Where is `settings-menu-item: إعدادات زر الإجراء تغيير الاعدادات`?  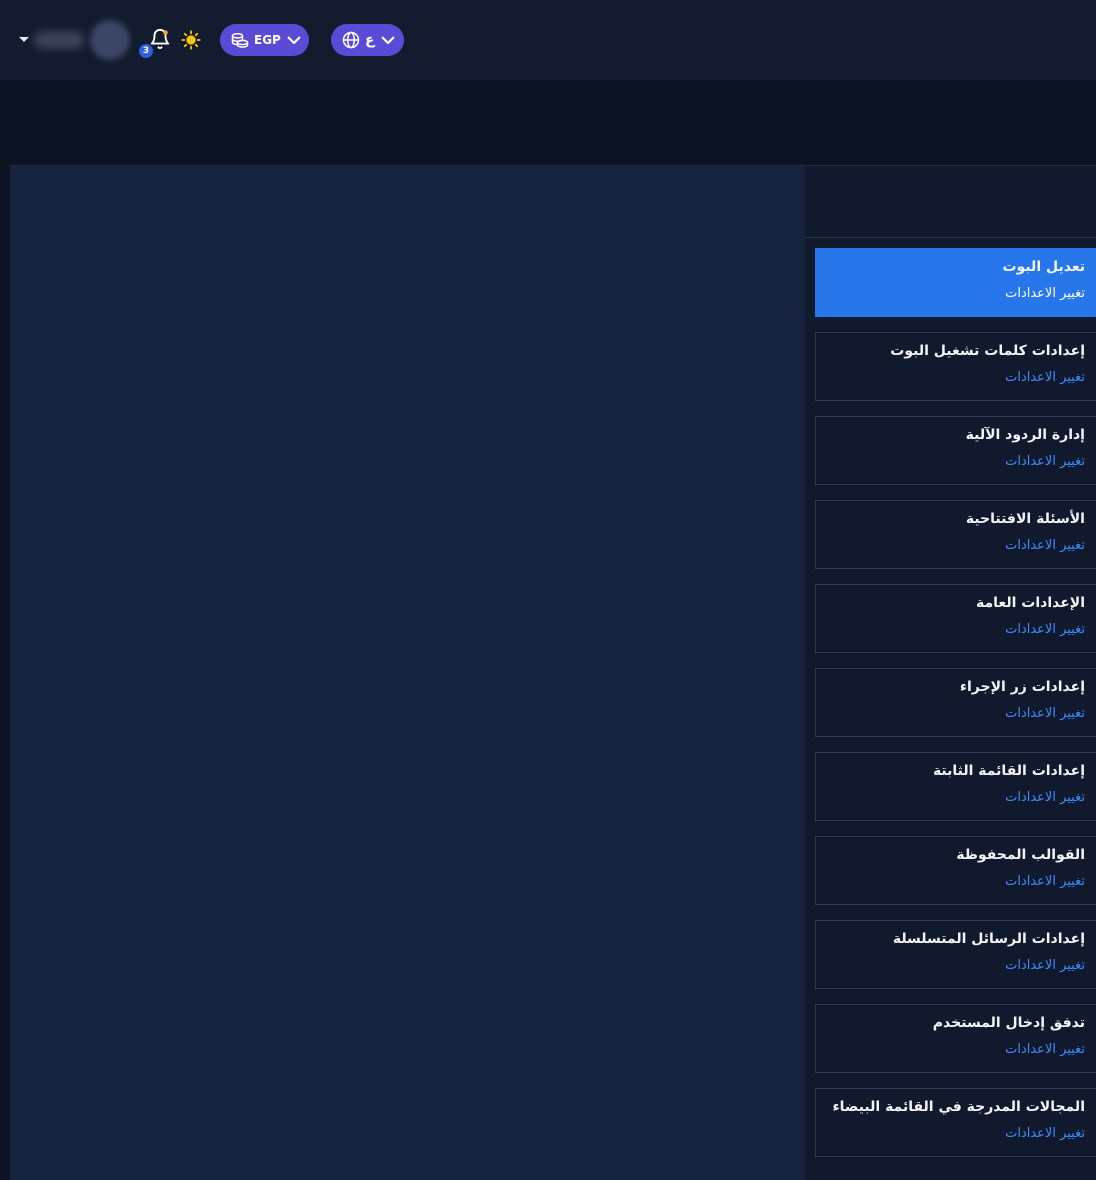 settings-menu-item: إعدادات زر الإجراء تغيير الاعدادات is located at coordinates (955, 702).